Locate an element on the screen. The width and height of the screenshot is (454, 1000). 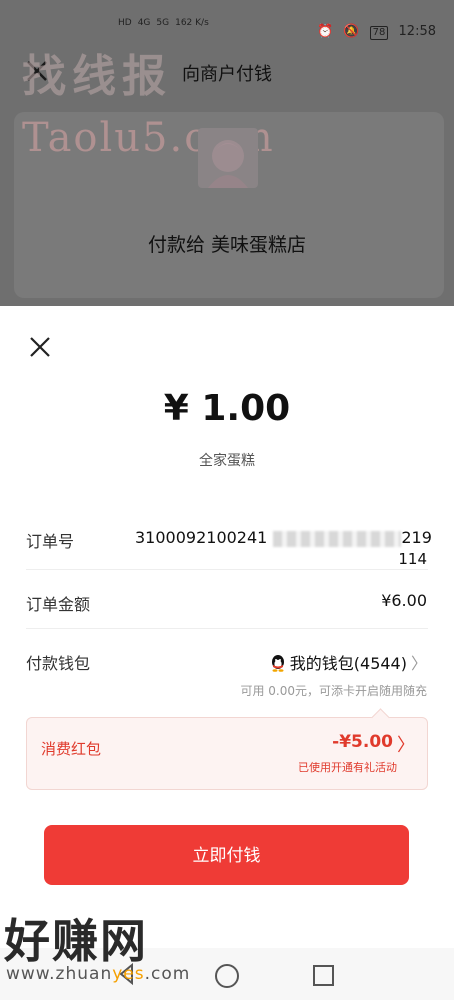
watermark-domain-highlight: yes is located at coordinates (128, 974).